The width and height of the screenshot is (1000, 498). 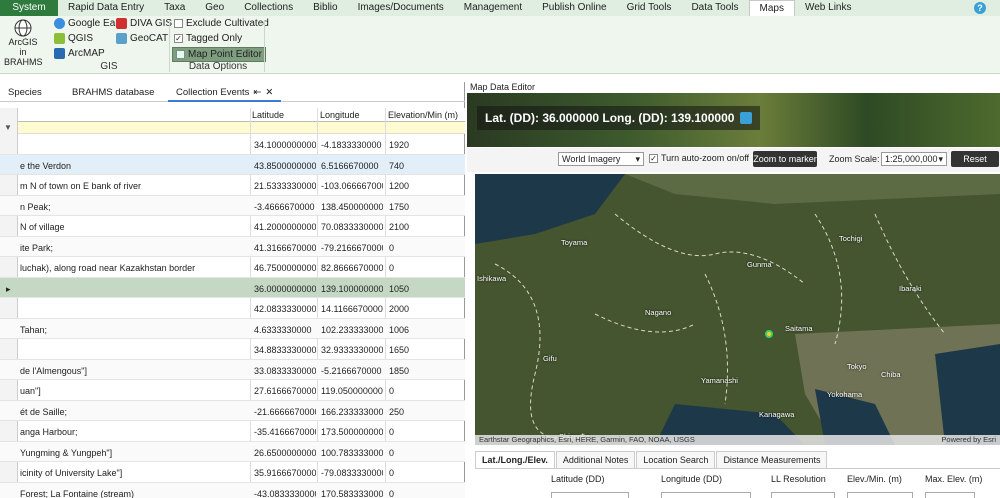 I want to click on cell-latitude: 34.8833330000, so click(x=285, y=350).